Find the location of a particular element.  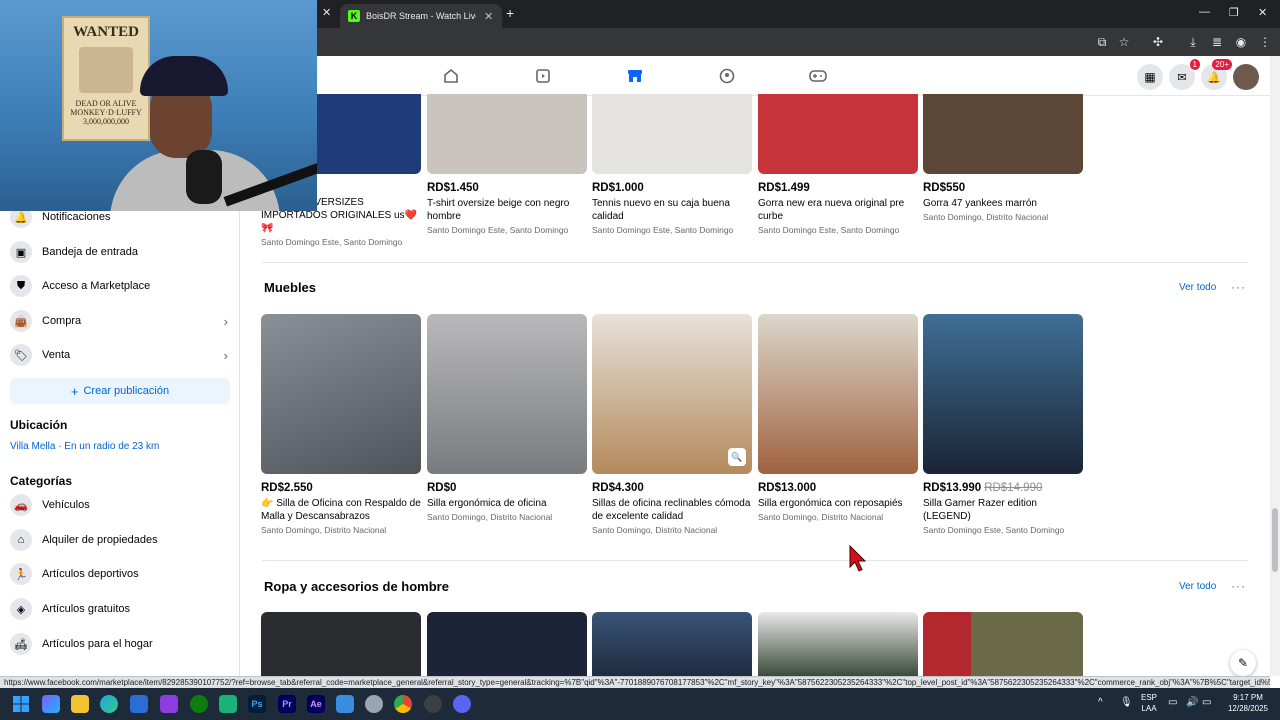

listing-title: Gorra new era nueva original pre curbe is located at coordinates (831, 210).